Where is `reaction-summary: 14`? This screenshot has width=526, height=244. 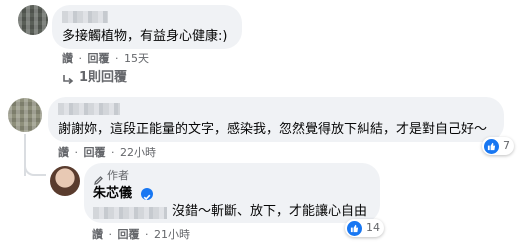 reaction-summary: 14 is located at coordinates (364, 228).